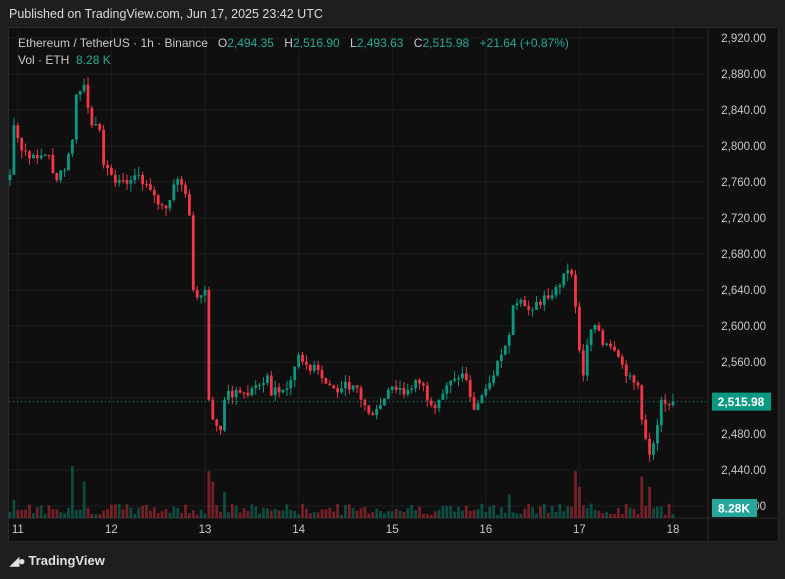 The image size is (785, 579). I want to click on high-label: H, so click(288, 43).